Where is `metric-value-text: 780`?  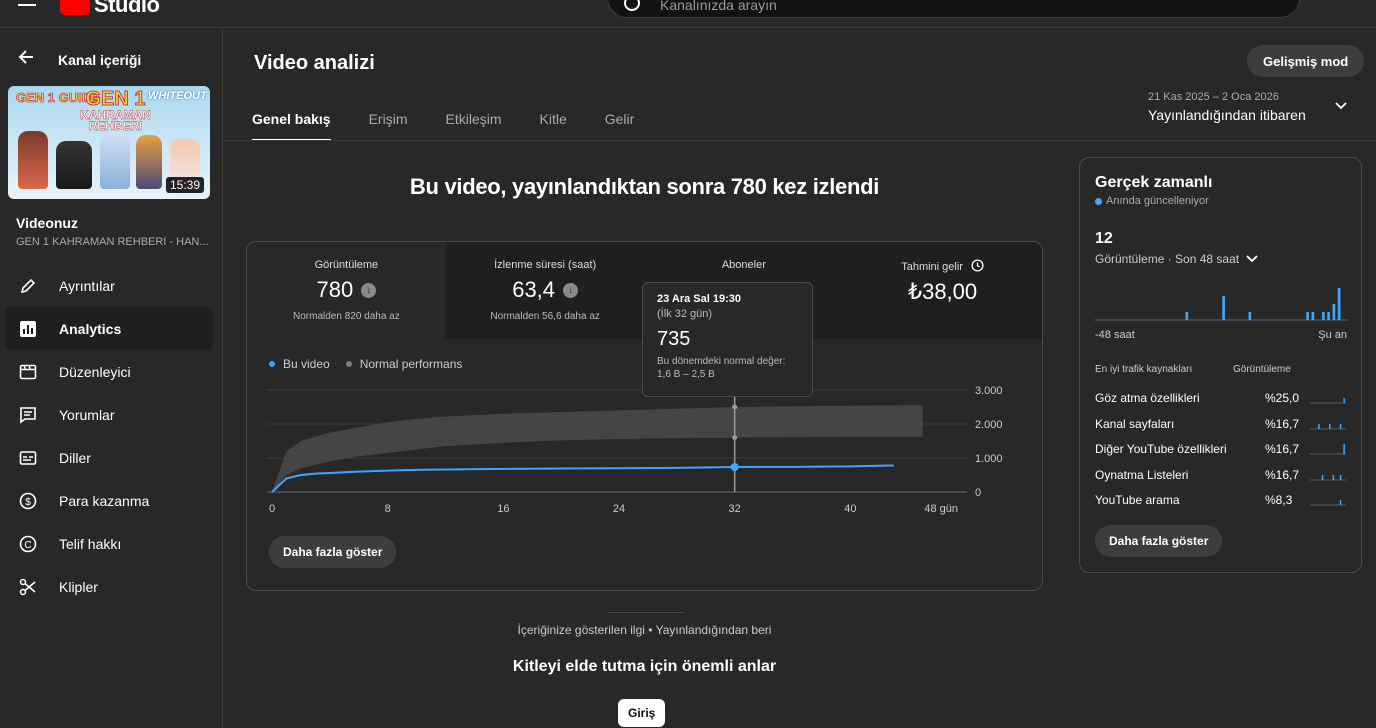 metric-value-text: 780 is located at coordinates (335, 289).